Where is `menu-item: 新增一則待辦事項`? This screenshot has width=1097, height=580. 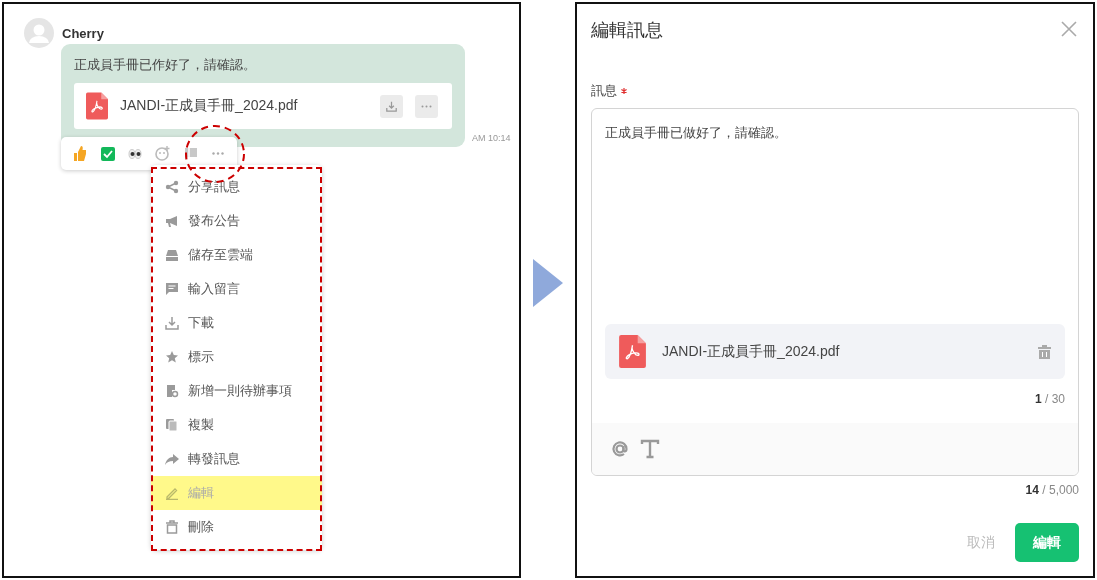
menu-item: 新增一則待辦事項 is located at coordinates (236, 391).